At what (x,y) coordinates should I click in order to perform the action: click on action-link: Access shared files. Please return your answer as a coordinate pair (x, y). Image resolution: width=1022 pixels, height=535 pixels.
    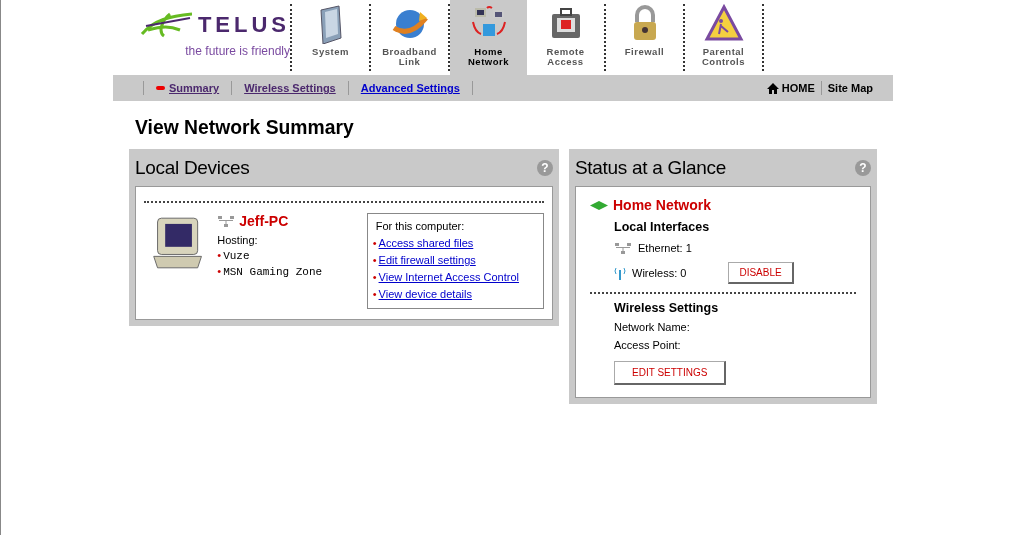
    Looking at the image, I should click on (426, 243).